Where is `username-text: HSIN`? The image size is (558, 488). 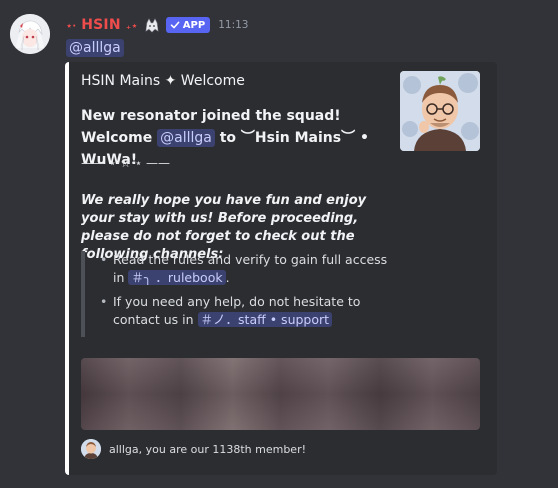 username-text: HSIN is located at coordinates (101, 25).